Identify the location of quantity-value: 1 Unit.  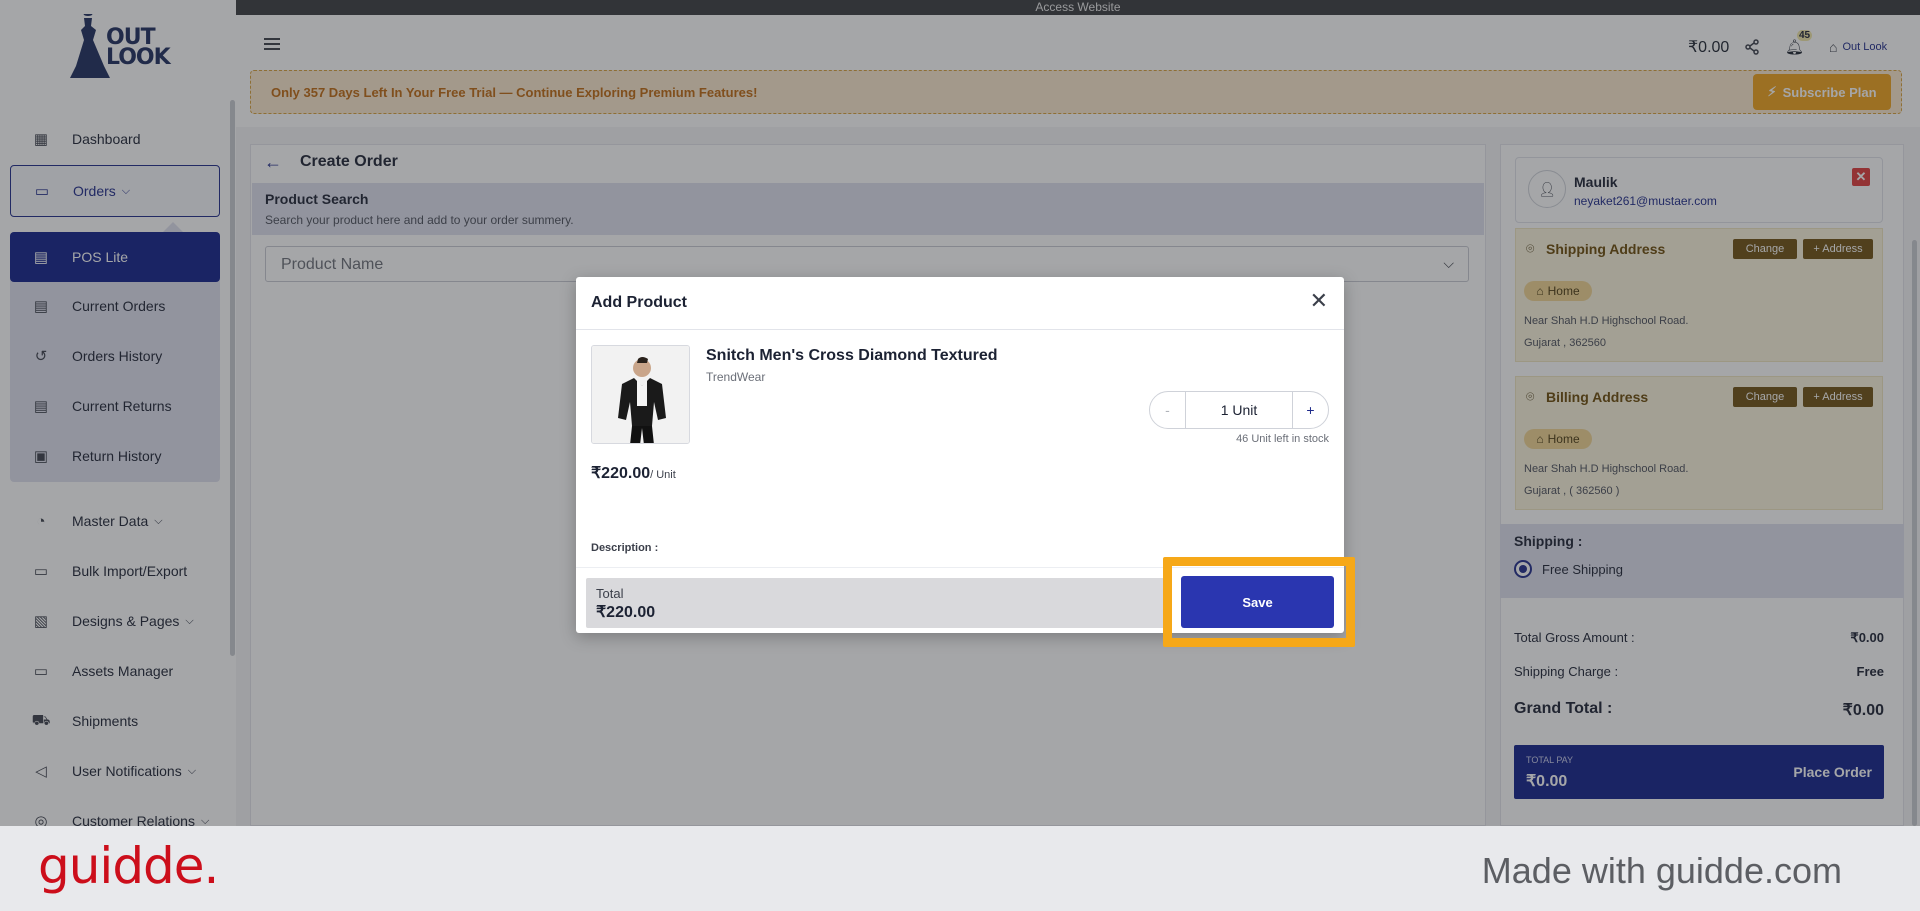
(1239, 410).